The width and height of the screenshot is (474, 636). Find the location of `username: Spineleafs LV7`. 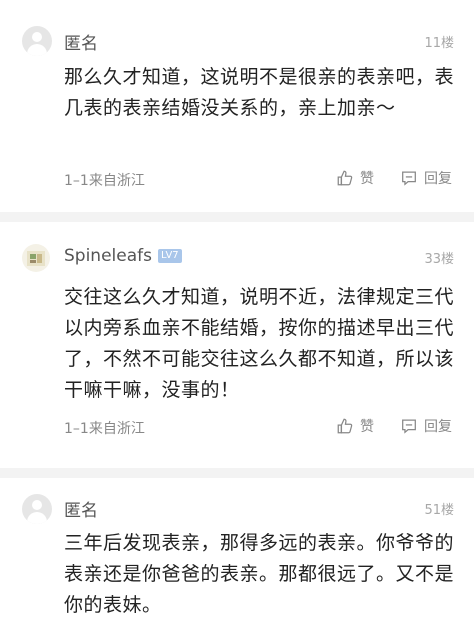

username: Spineleafs LV7 is located at coordinates (123, 256).